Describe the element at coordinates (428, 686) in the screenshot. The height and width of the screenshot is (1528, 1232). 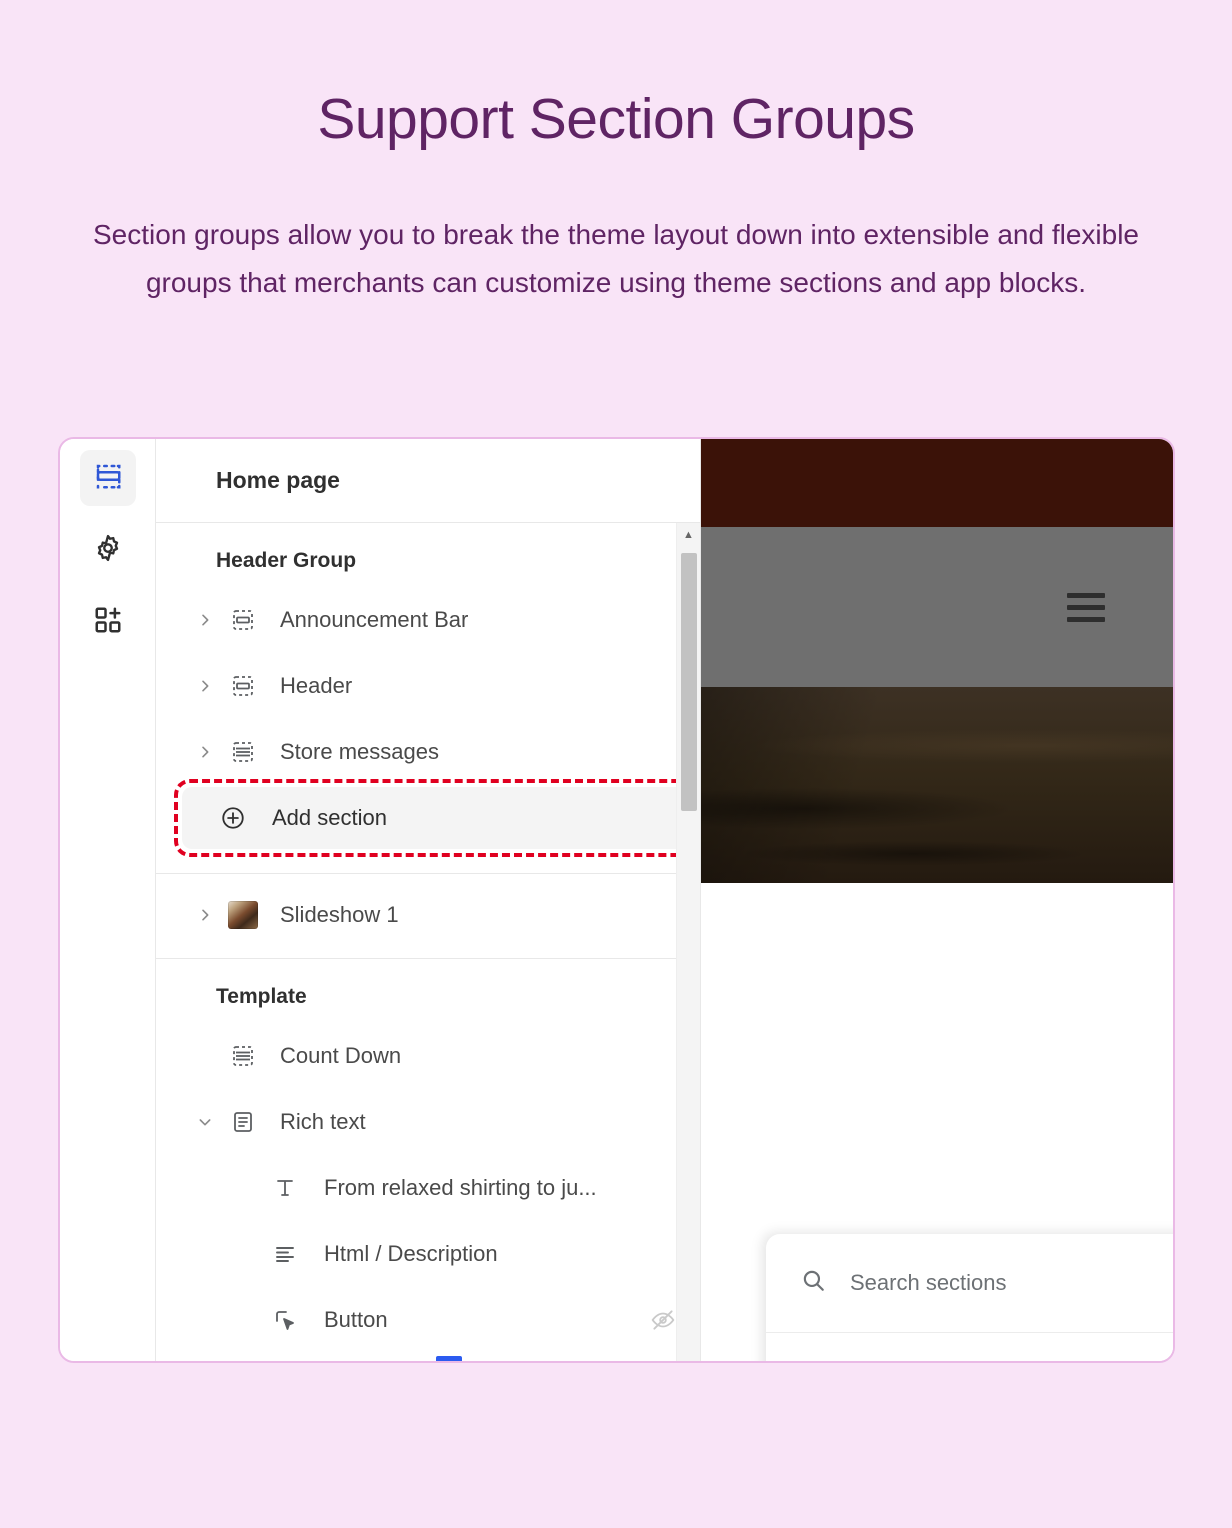
I see `tree-row-header: Header` at that location.